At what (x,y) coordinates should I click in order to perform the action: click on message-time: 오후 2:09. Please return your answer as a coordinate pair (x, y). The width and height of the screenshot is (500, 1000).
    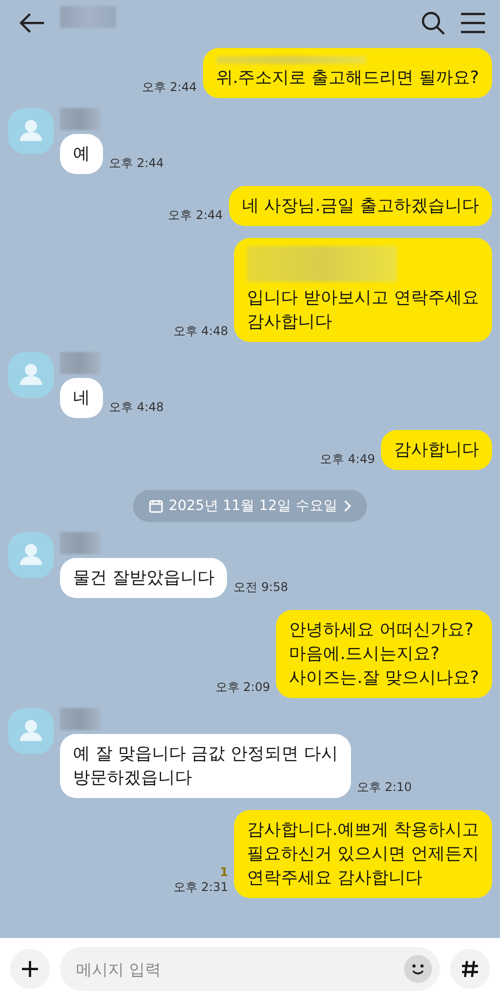
    Looking at the image, I should click on (242, 687).